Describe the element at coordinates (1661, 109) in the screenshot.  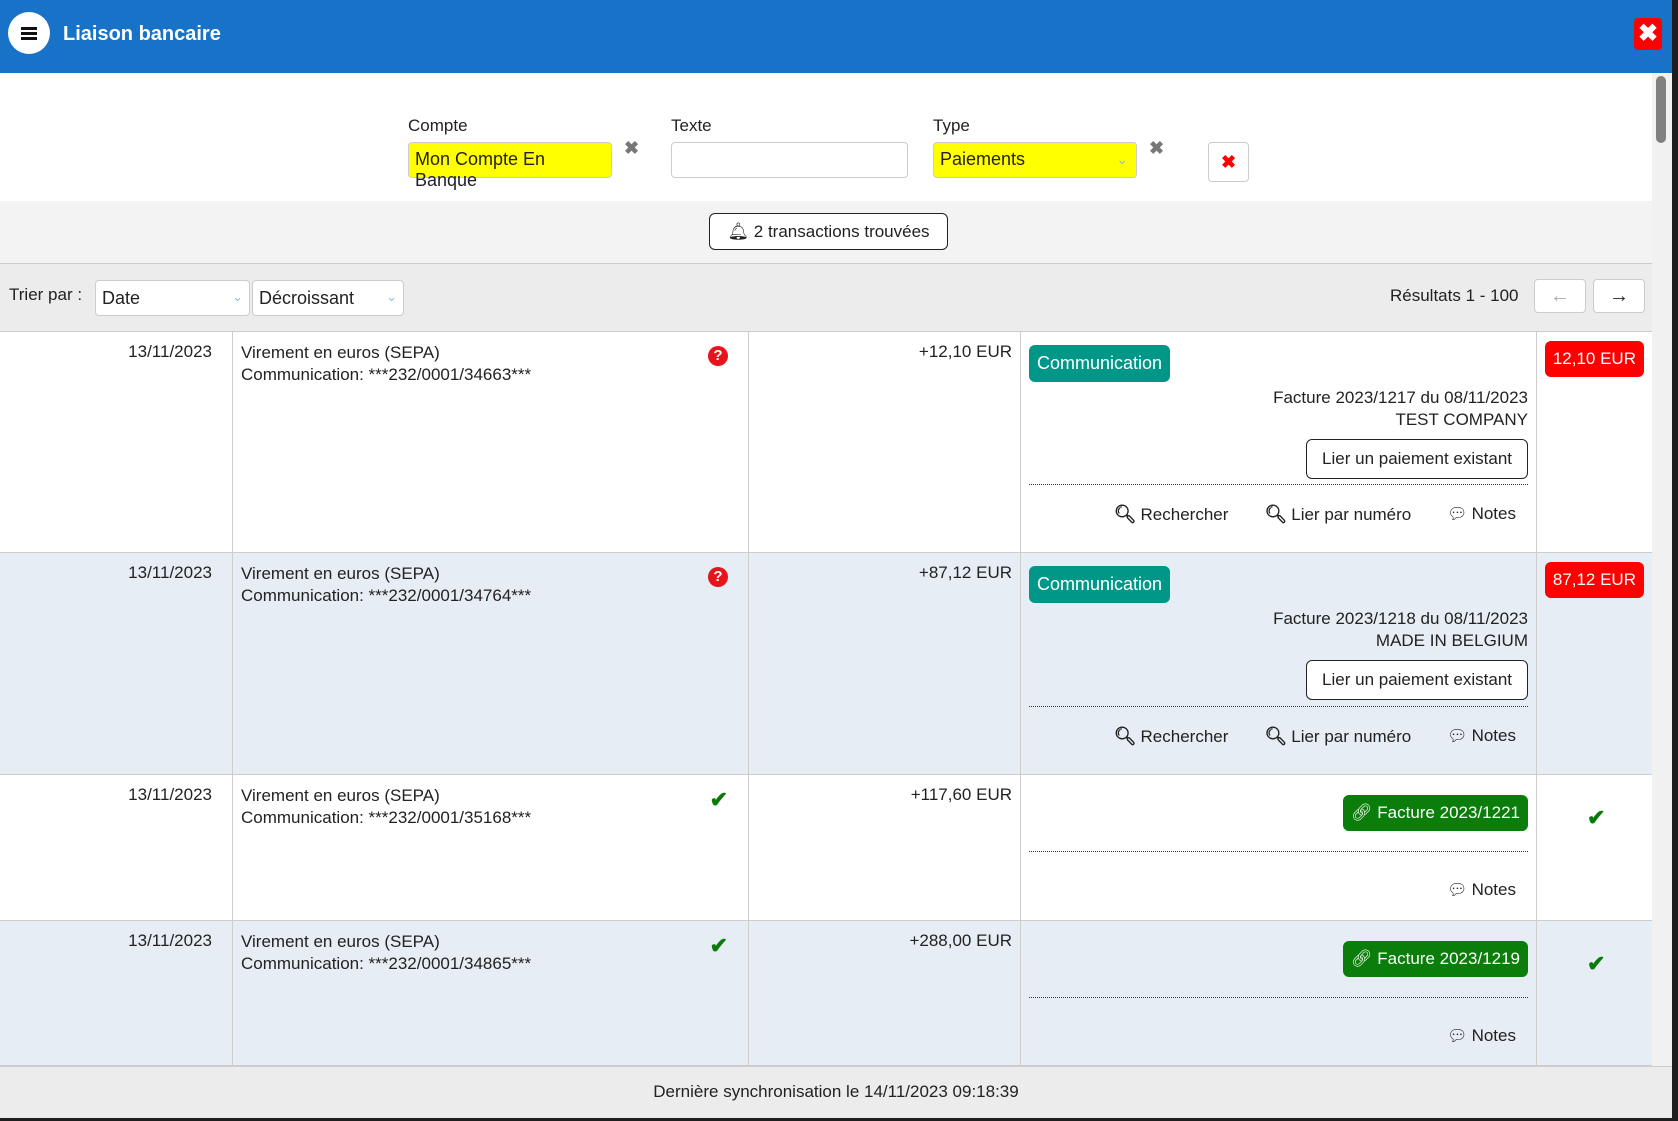
I see `scrollbar-thumb` at that location.